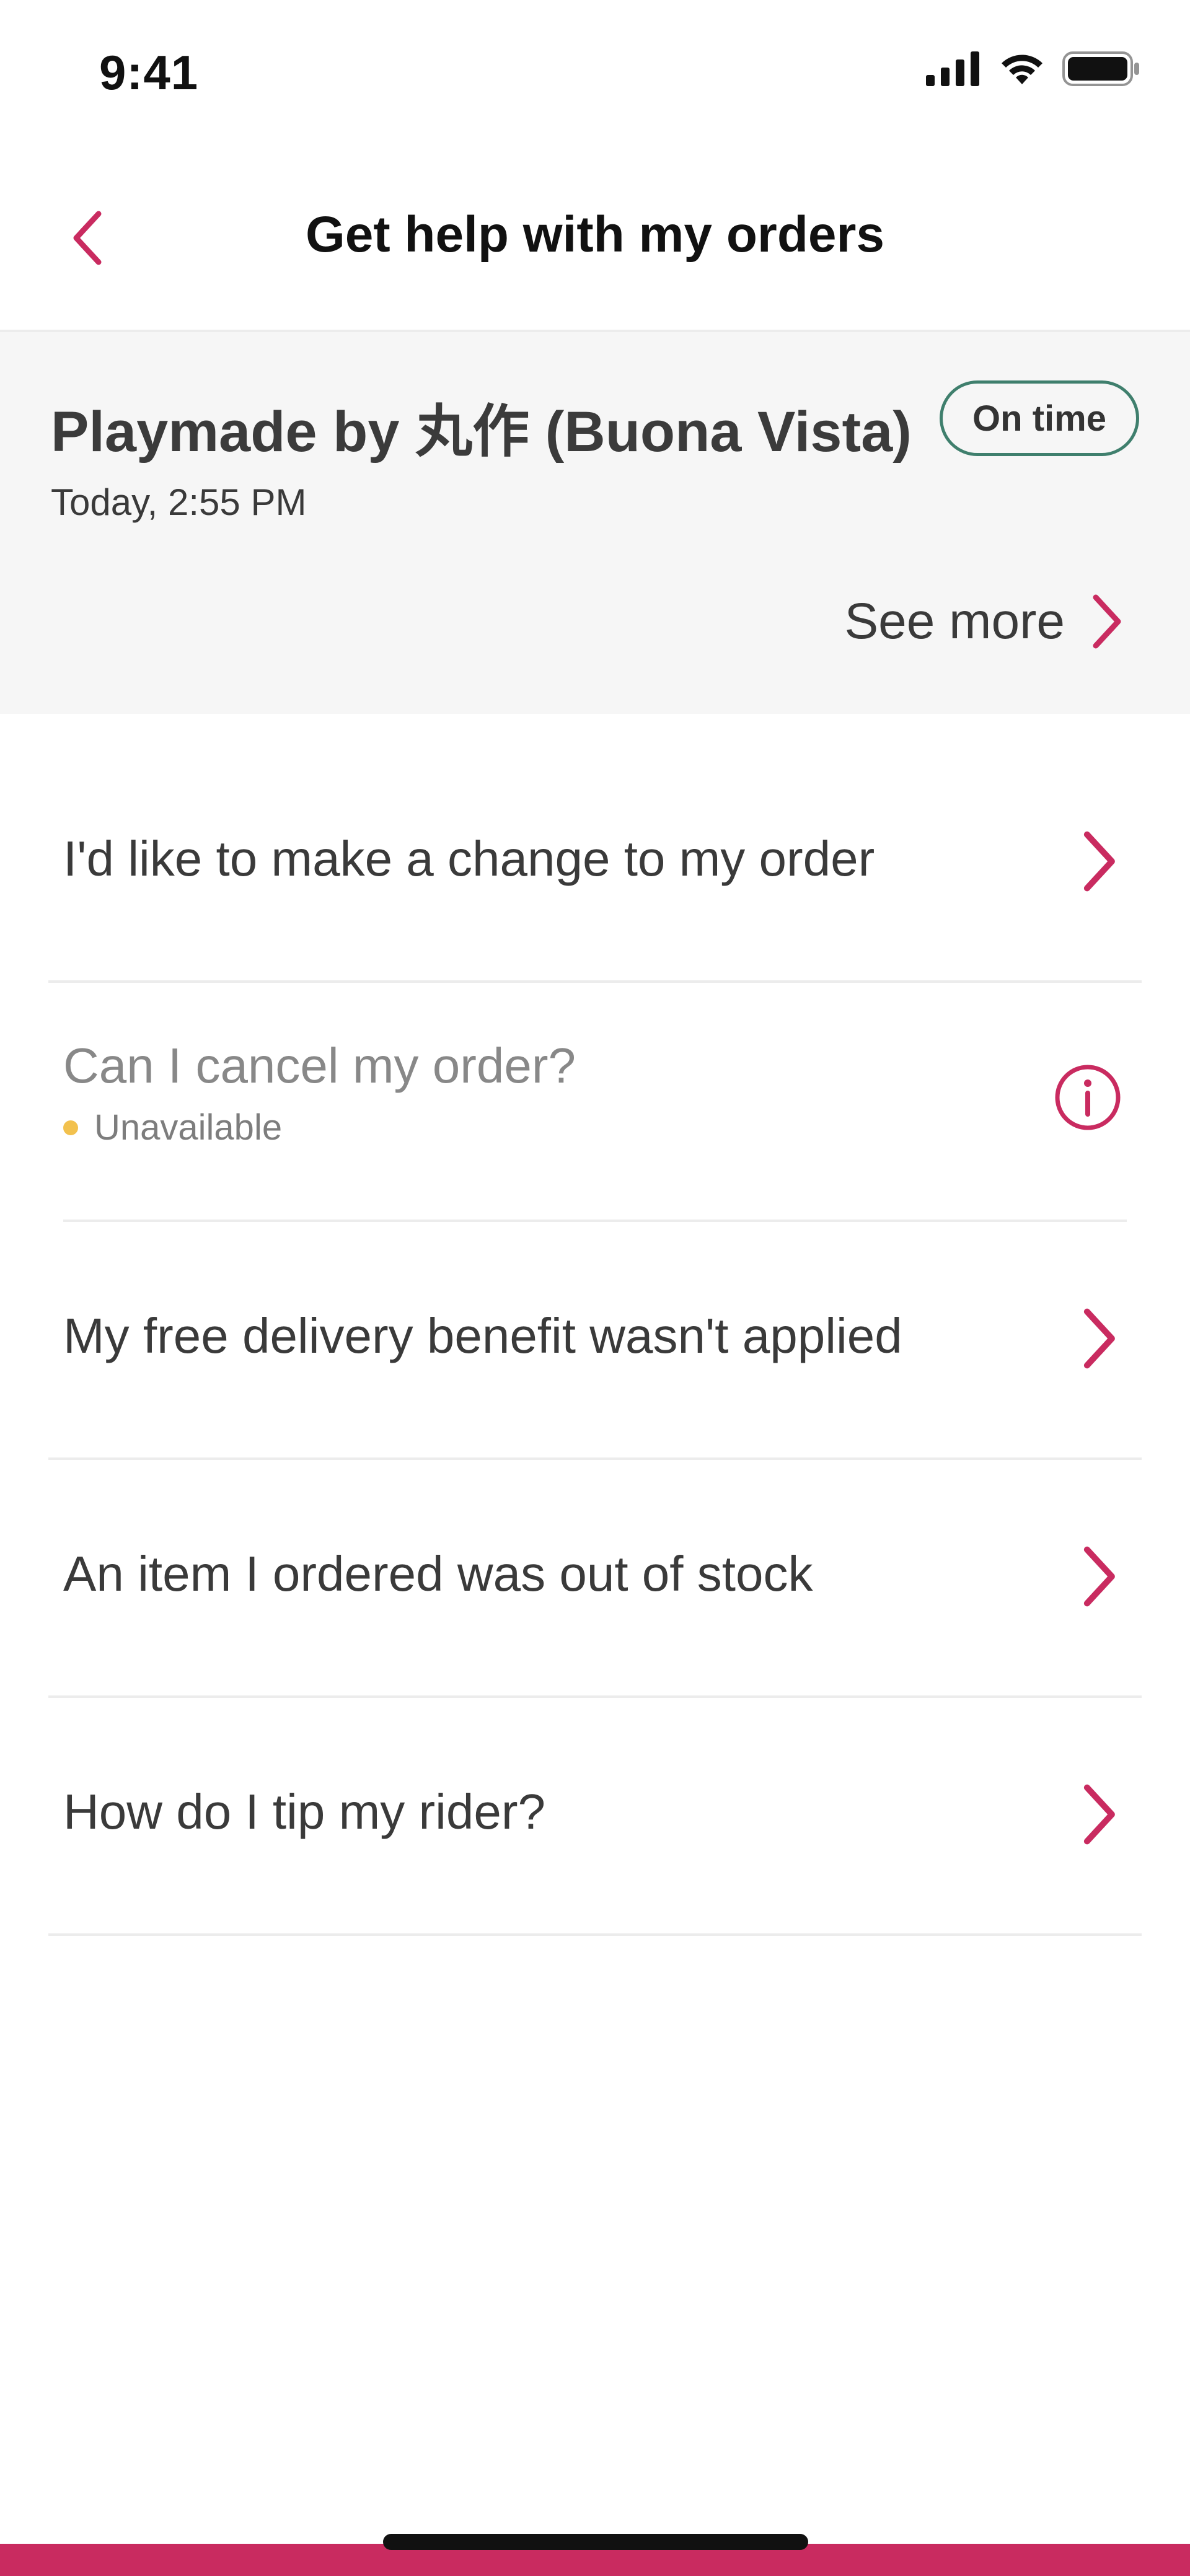  I want to click on help-item-free-delivery: My free delivery benefit wasn't applied, so click(595, 1341).